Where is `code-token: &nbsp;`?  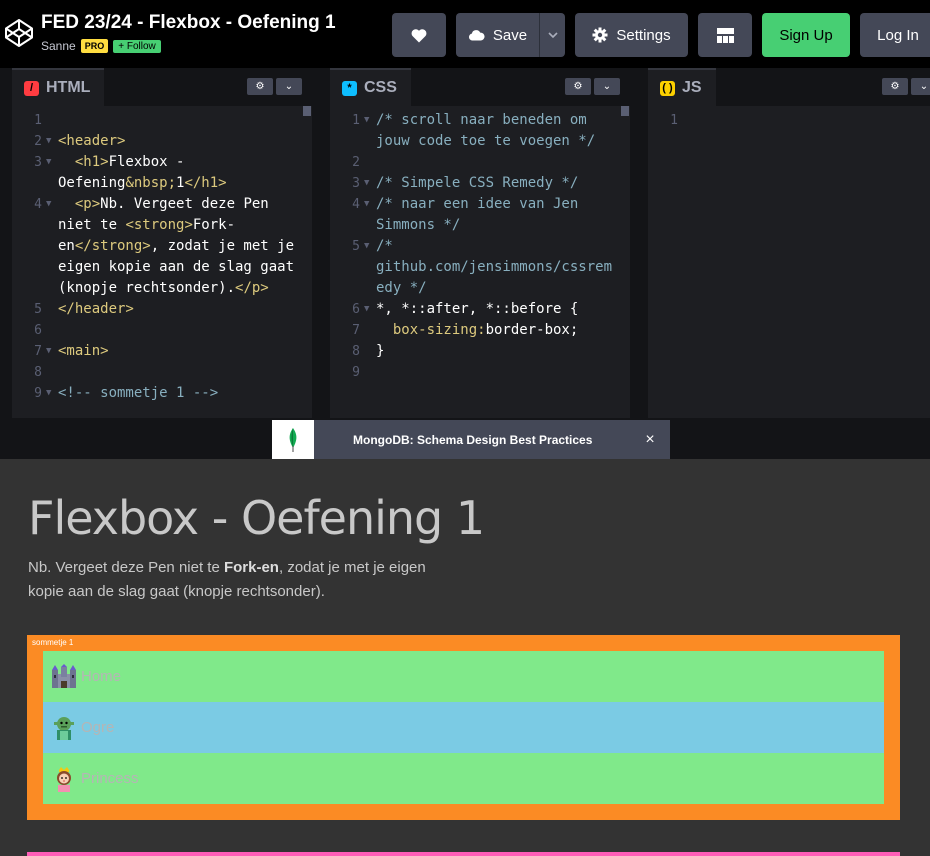
code-token: &nbsp; is located at coordinates (151, 183).